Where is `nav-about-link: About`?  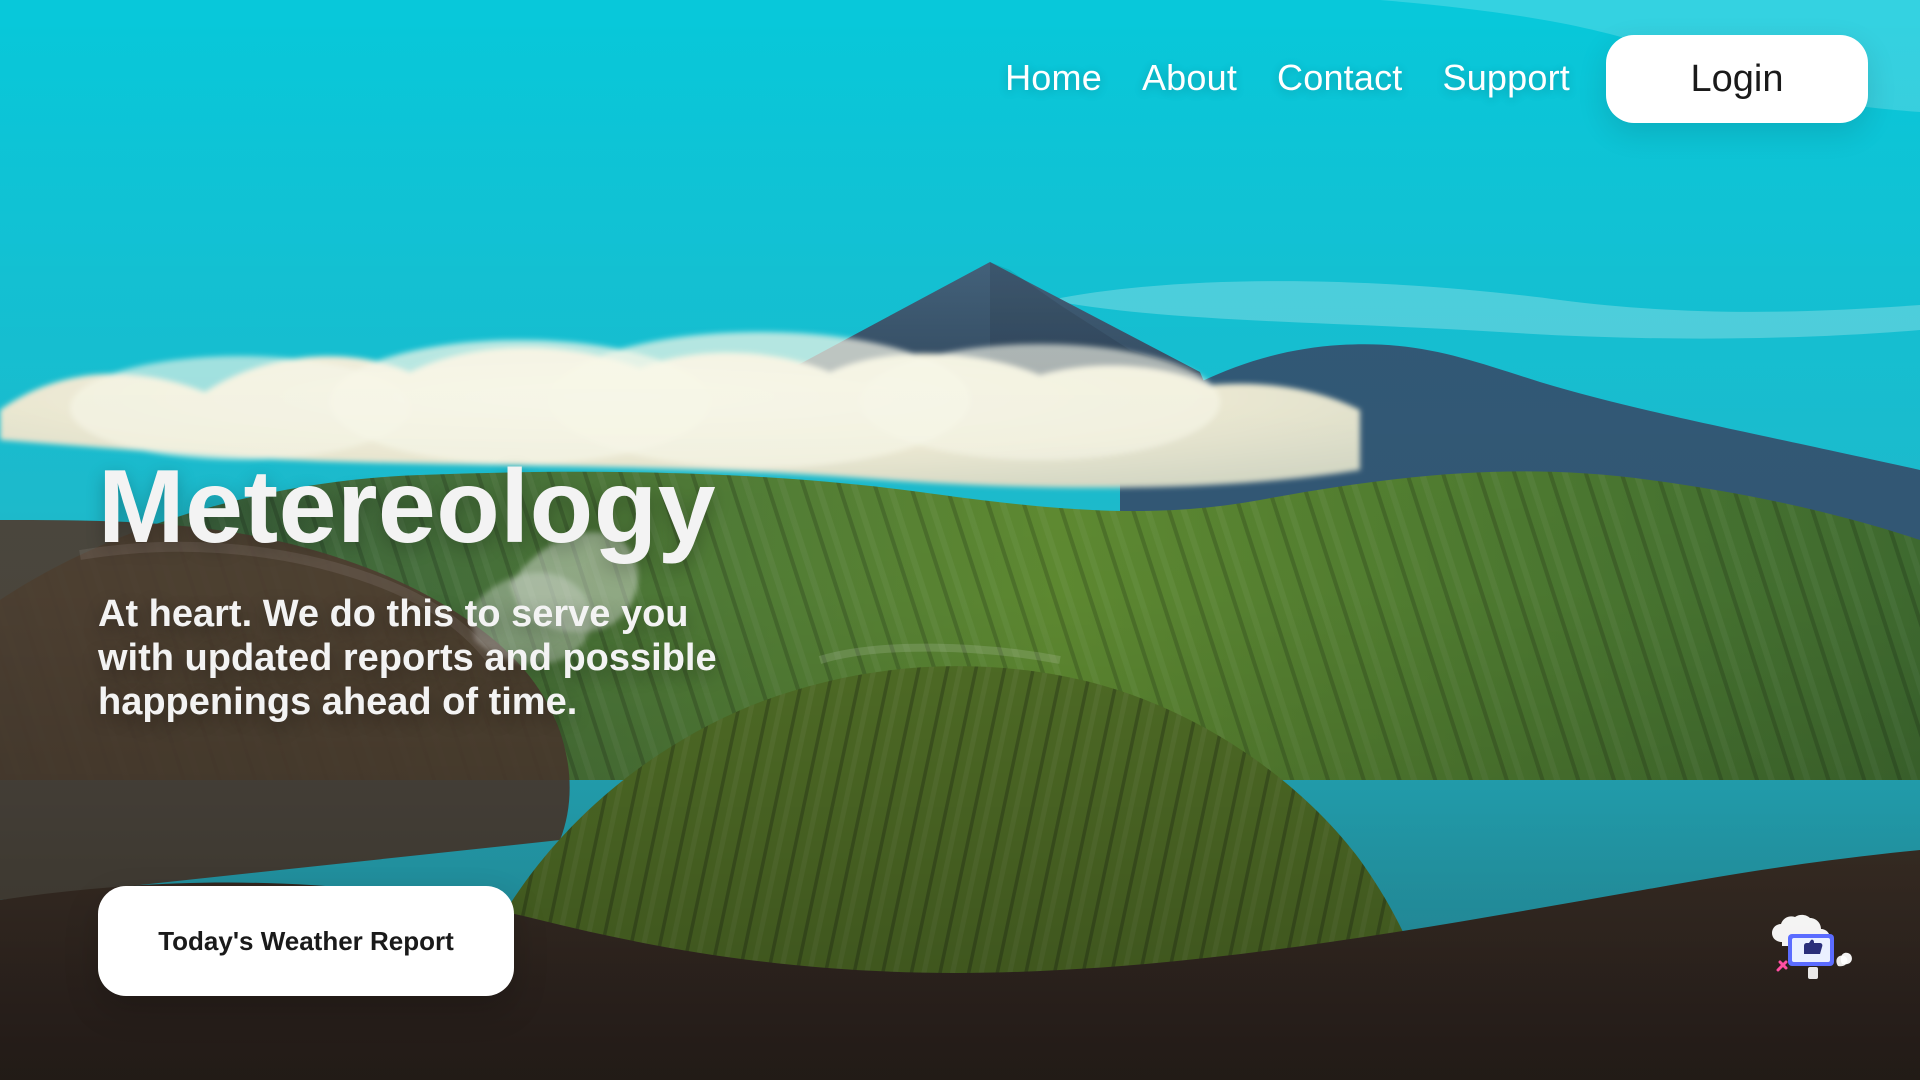
nav-about-link: About is located at coordinates (1189, 78).